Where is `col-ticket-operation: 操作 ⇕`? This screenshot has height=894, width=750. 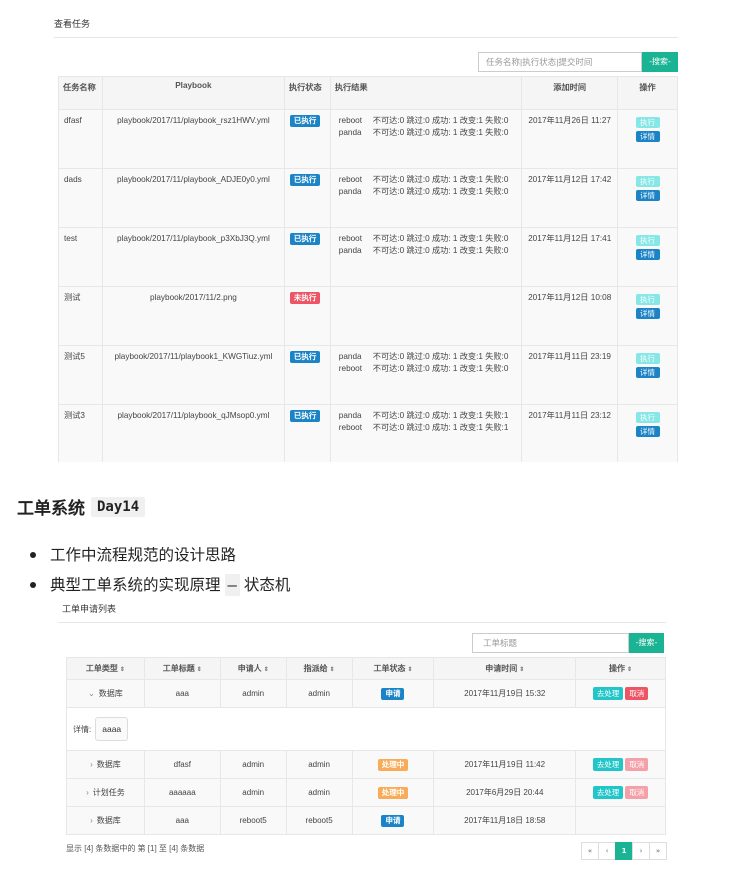 col-ticket-operation: 操作 ⇕ is located at coordinates (620, 668).